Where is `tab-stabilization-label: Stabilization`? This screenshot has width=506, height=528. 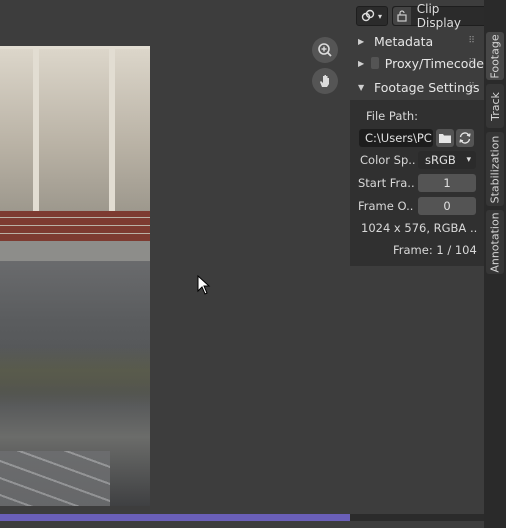 tab-stabilization-label: Stabilization is located at coordinates (495, 169).